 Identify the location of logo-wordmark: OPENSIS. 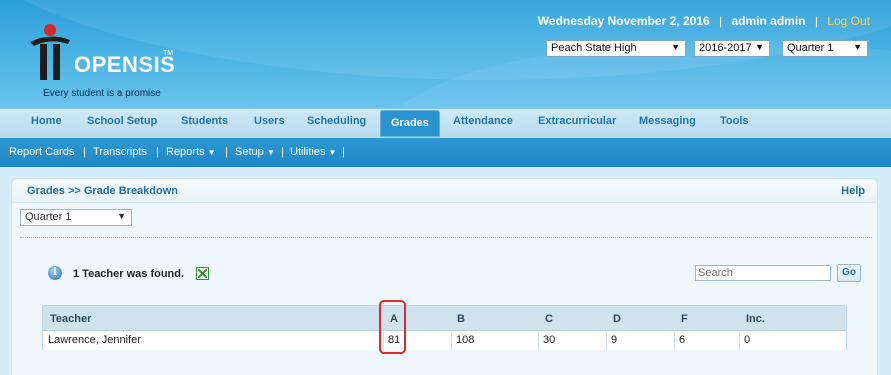
(124, 65).